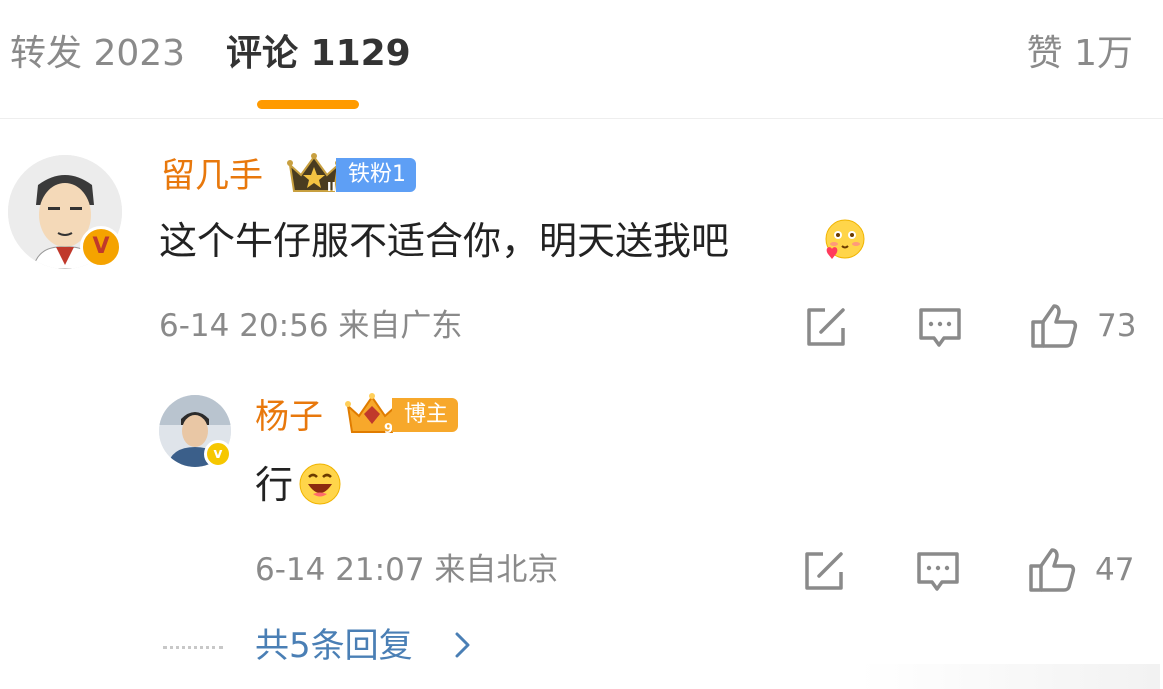  What do you see at coordinates (289, 417) in the screenshot?
I see `reply-username: 杨子` at bounding box center [289, 417].